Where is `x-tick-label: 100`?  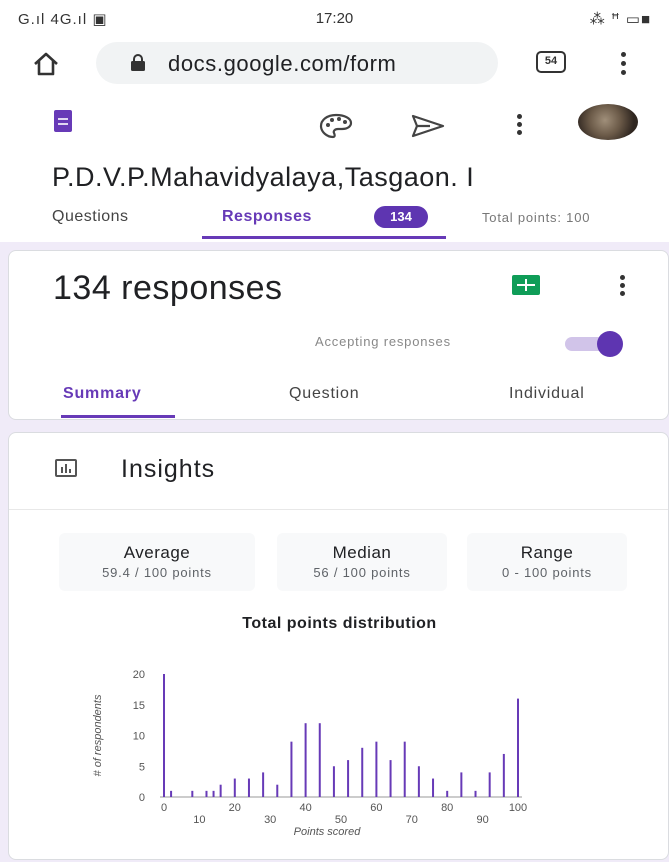 x-tick-label: 100 is located at coordinates (518, 808).